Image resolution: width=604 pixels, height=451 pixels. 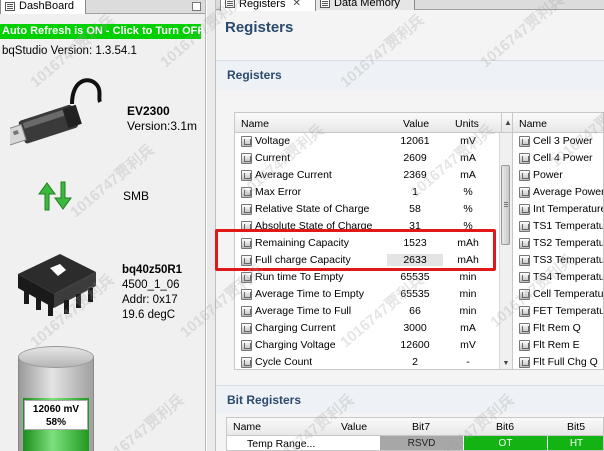 What do you see at coordinates (367, 311) in the screenshot?
I see `table-row: Average Time to Full 66 min` at bounding box center [367, 311].